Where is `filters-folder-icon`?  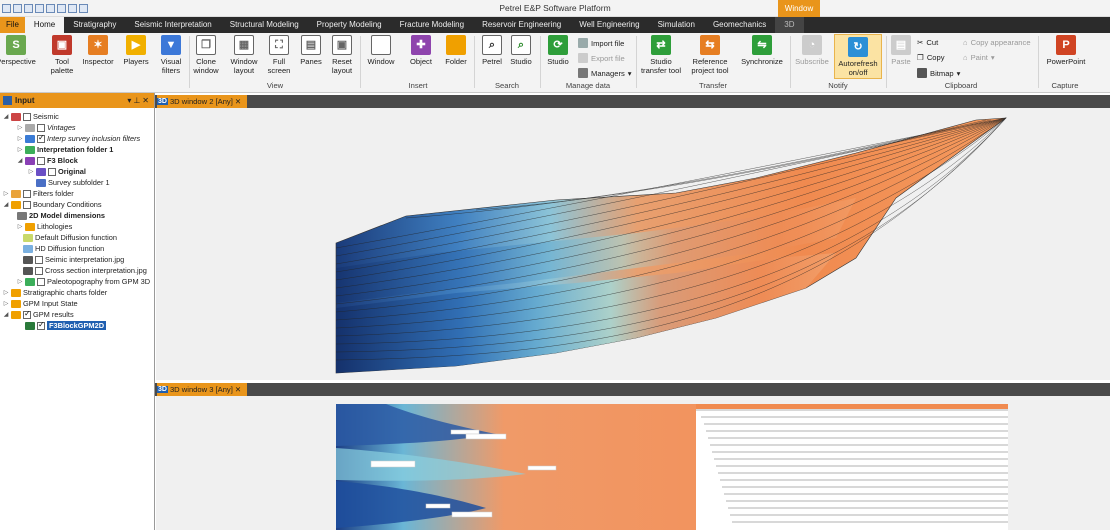 filters-folder-icon is located at coordinates (16, 193).